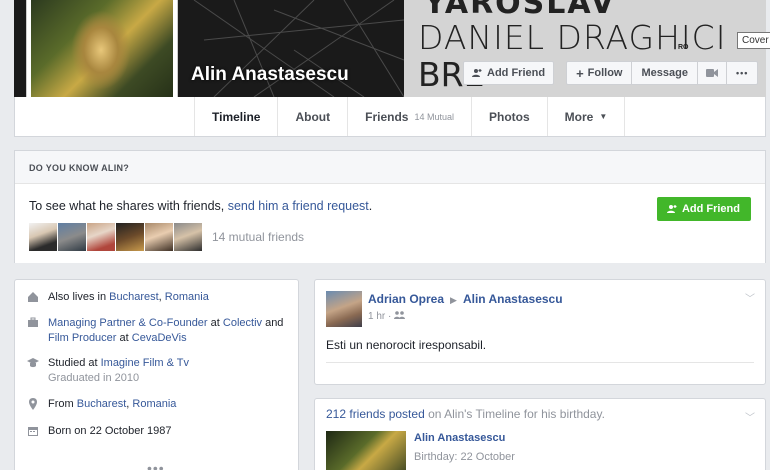 The width and height of the screenshot is (770, 470). Describe the element at coordinates (187, 297) in the screenshot. I see `lives-country-link: Romania` at that location.